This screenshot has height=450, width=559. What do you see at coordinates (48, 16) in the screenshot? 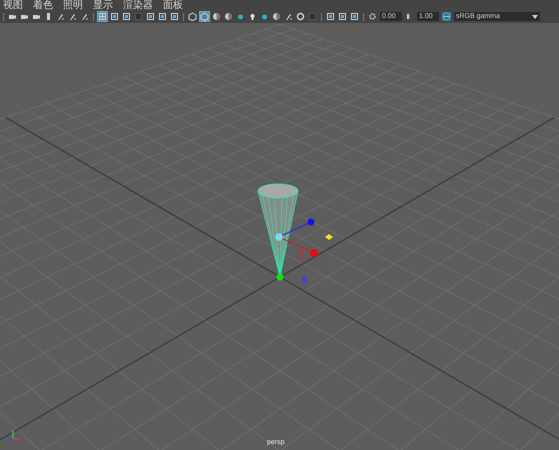
I see `bar-icon` at bounding box center [48, 16].